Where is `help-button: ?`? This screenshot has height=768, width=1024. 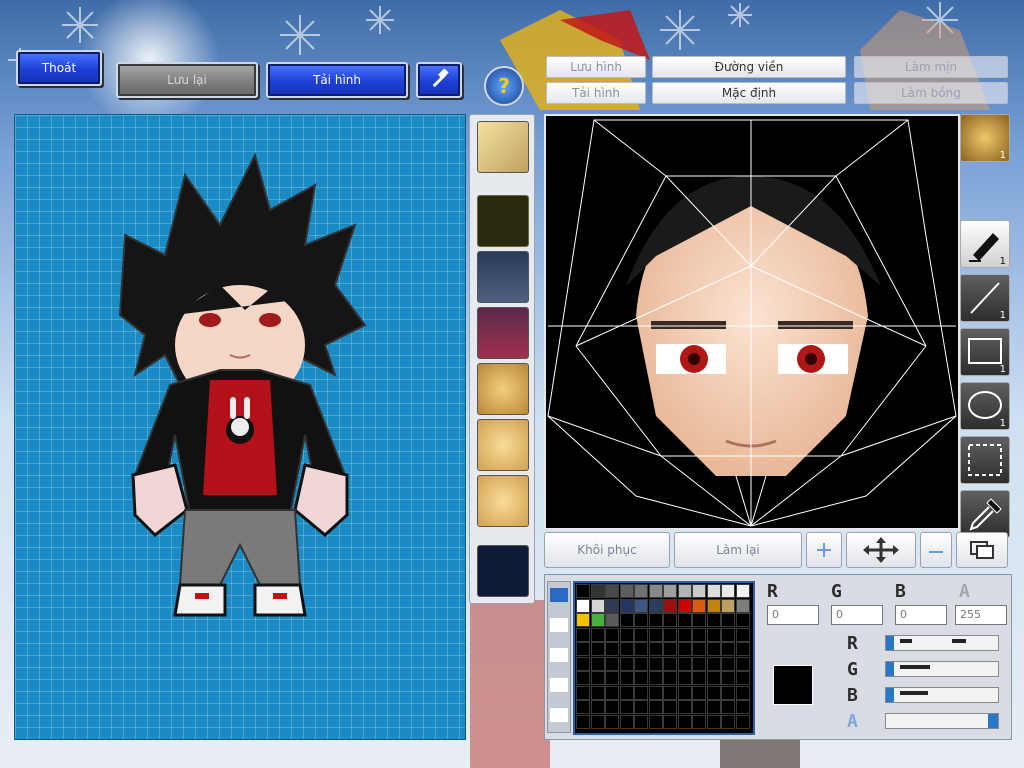 help-button: ? is located at coordinates (504, 86).